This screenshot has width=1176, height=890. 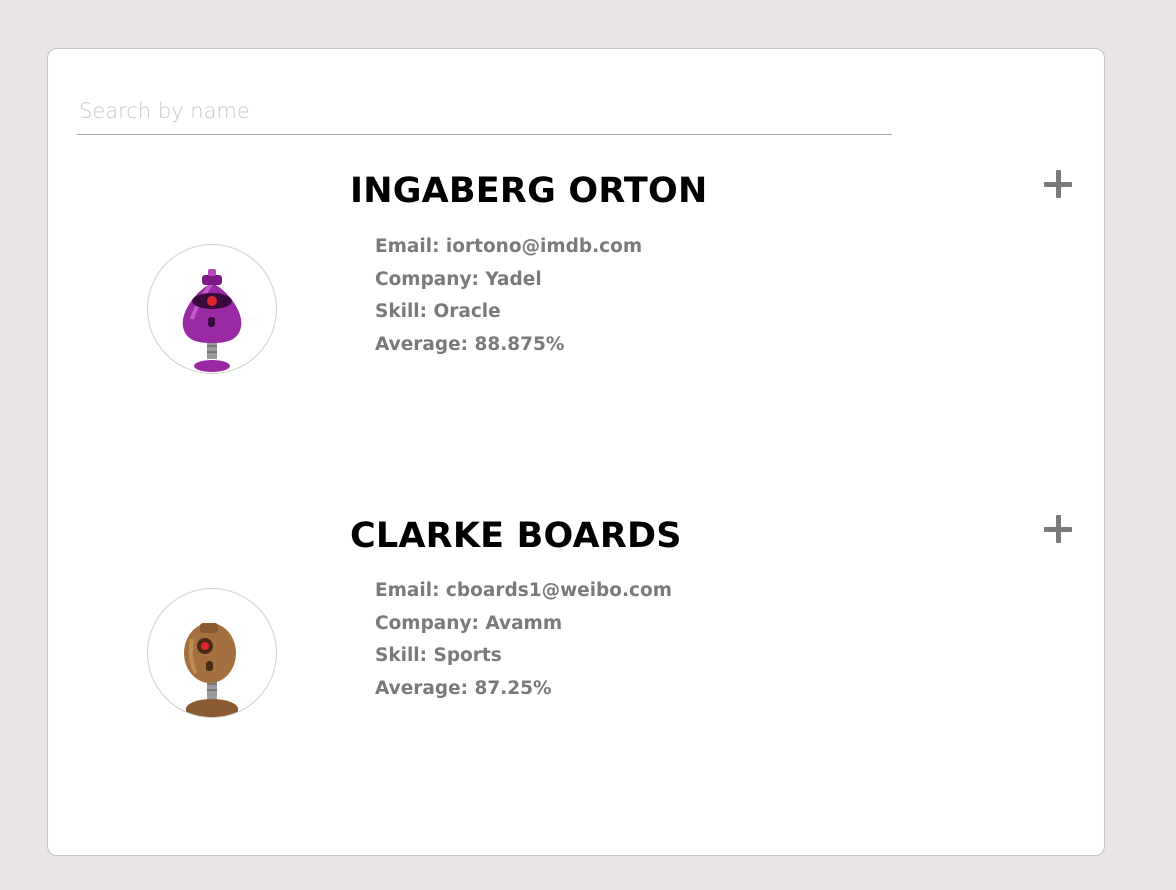 I want to click on student-name: CLARKE BOARDS, so click(x=516, y=536).